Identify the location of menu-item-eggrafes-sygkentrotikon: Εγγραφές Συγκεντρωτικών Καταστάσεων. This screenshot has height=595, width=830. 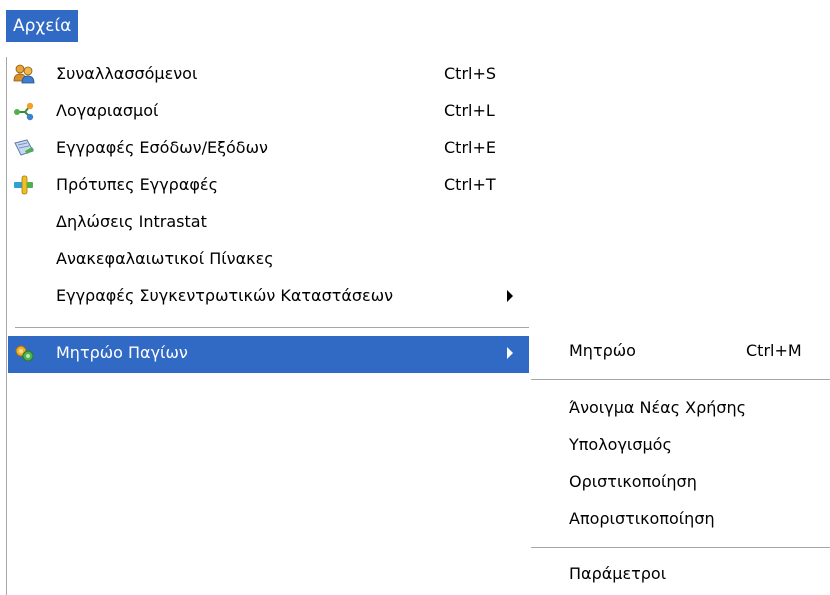
(269, 297).